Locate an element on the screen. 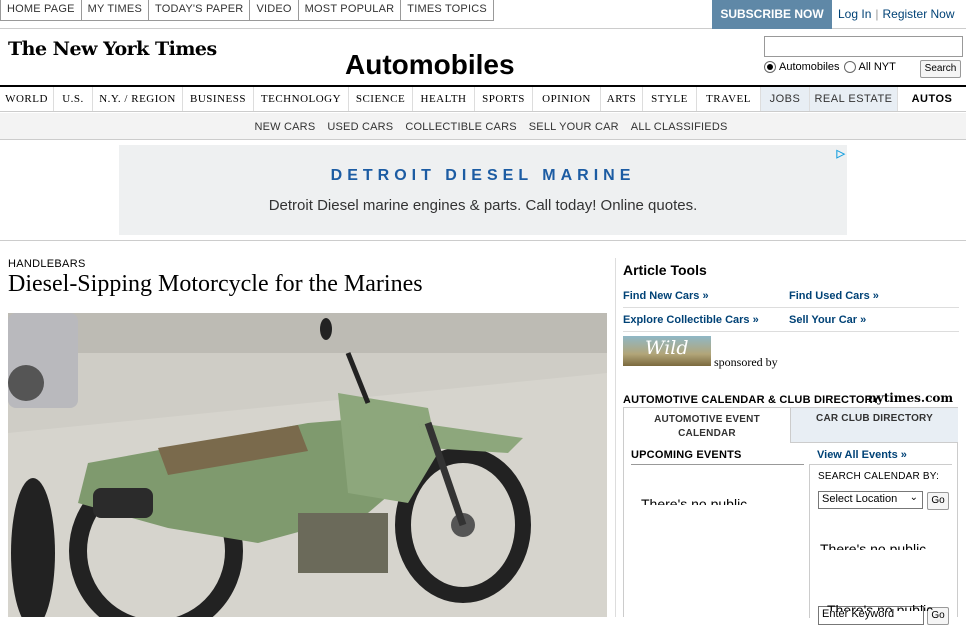 The image size is (966, 625). log-in-link: Log In is located at coordinates (854, 14).